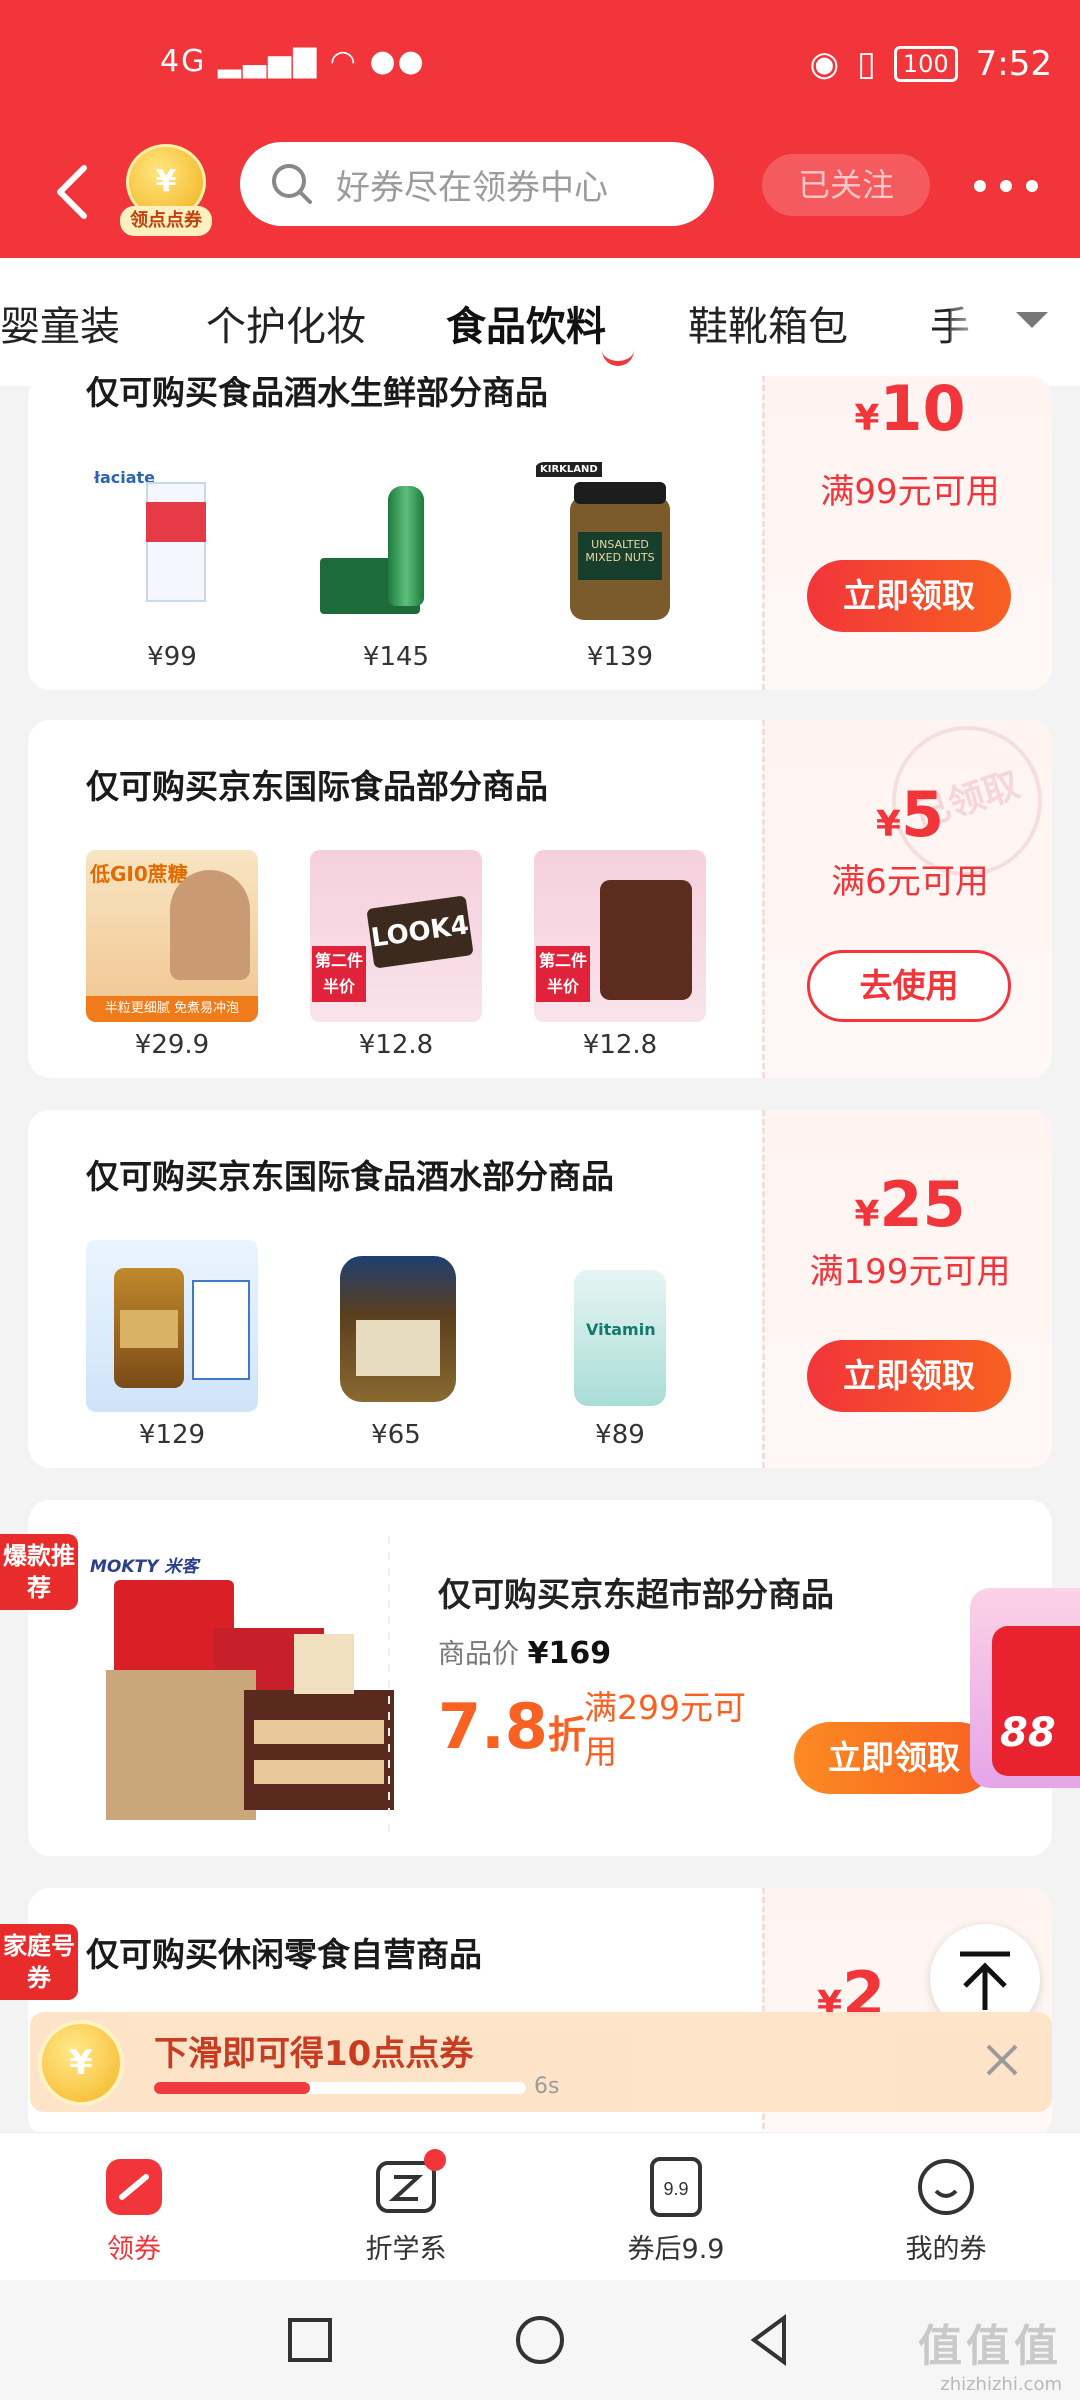 The height and width of the screenshot is (2400, 1080). What do you see at coordinates (540, 2206) in the screenshot?
I see `bottom-nav: 领券 折学系 9.9 券后9.9 我的券` at bounding box center [540, 2206].